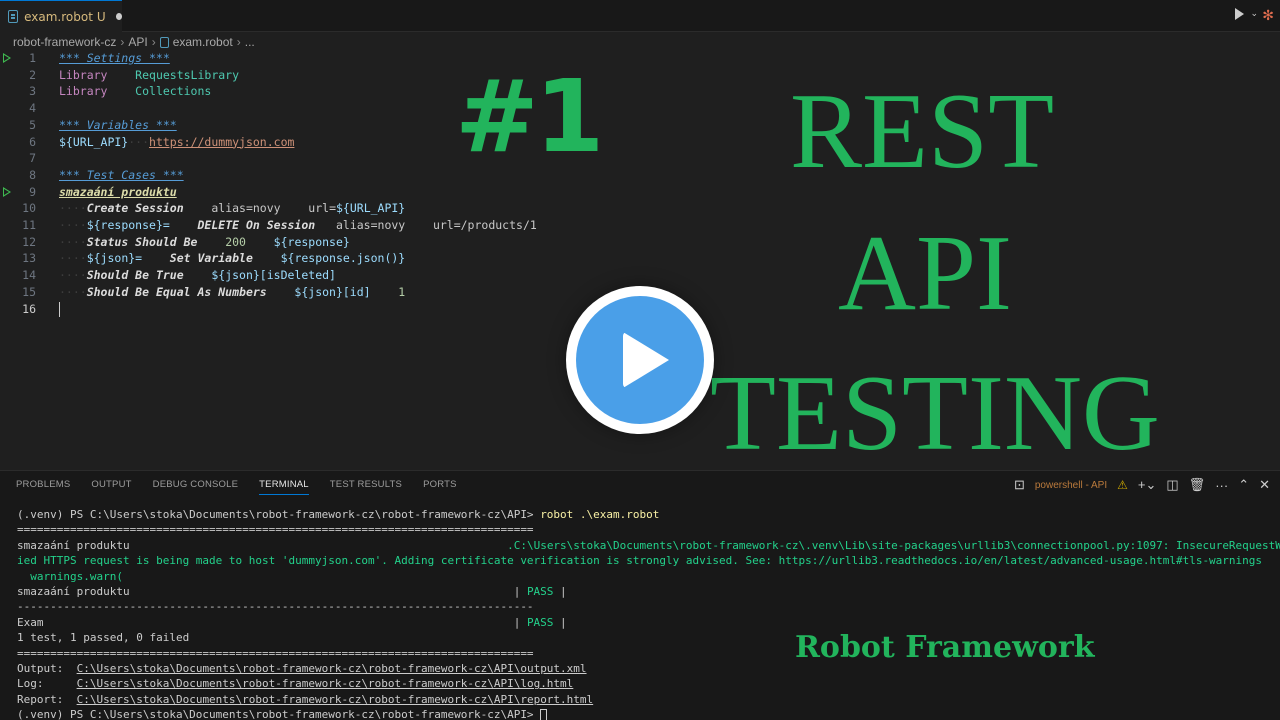  What do you see at coordinates (922, 131) in the screenshot?
I see `title-rest: REST` at bounding box center [922, 131].